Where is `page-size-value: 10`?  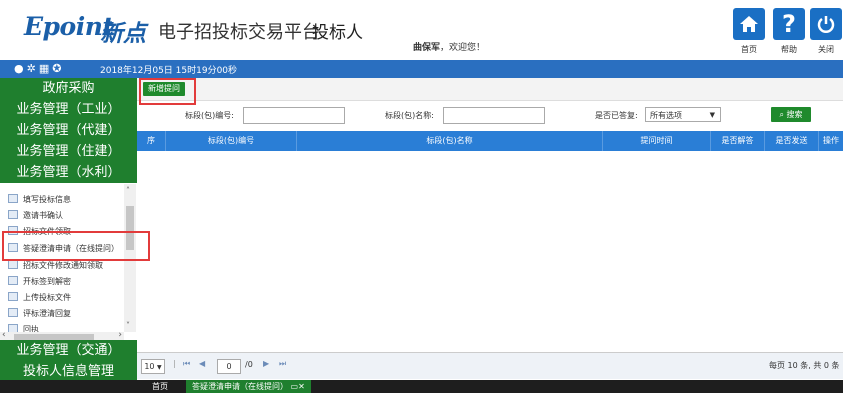 page-size-value: 10 is located at coordinates (149, 366).